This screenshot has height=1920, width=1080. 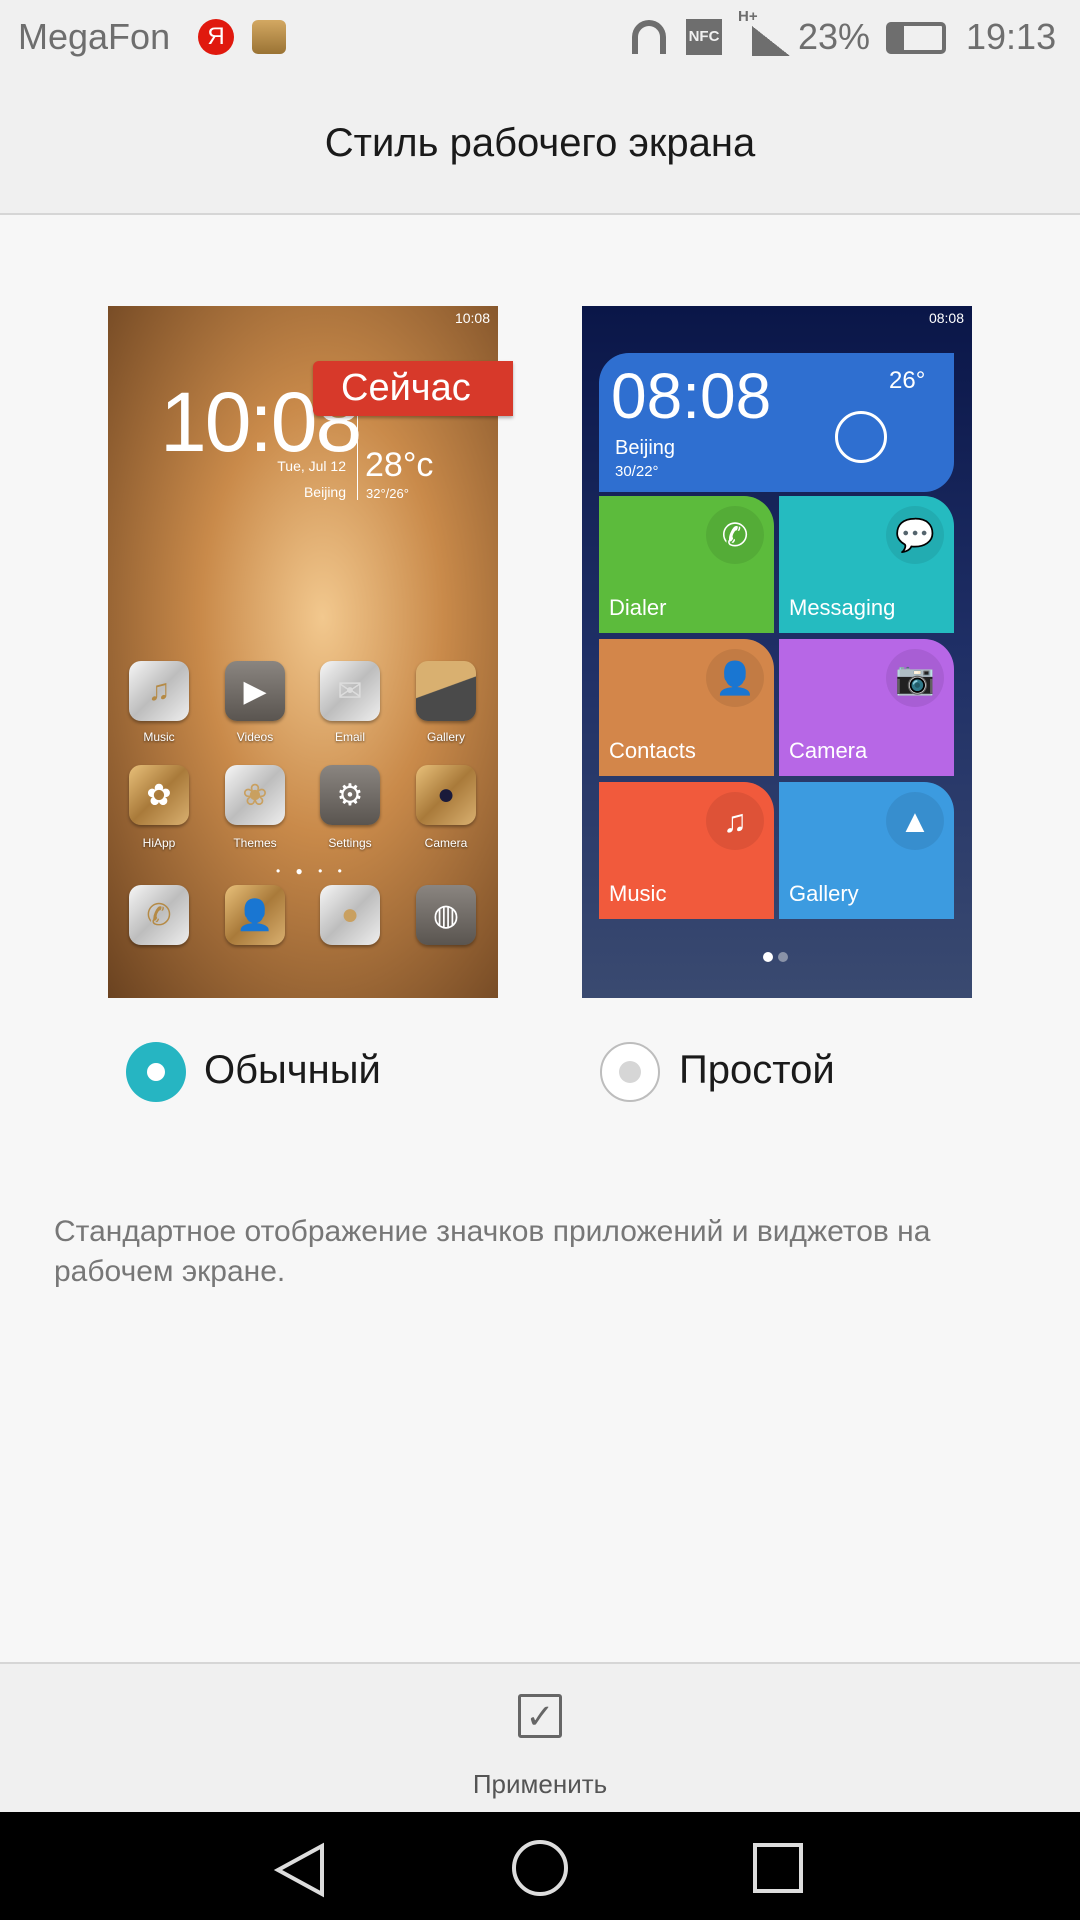 What do you see at coordinates (645, 448) in the screenshot?
I see `widget-city: Beijing` at bounding box center [645, 448].